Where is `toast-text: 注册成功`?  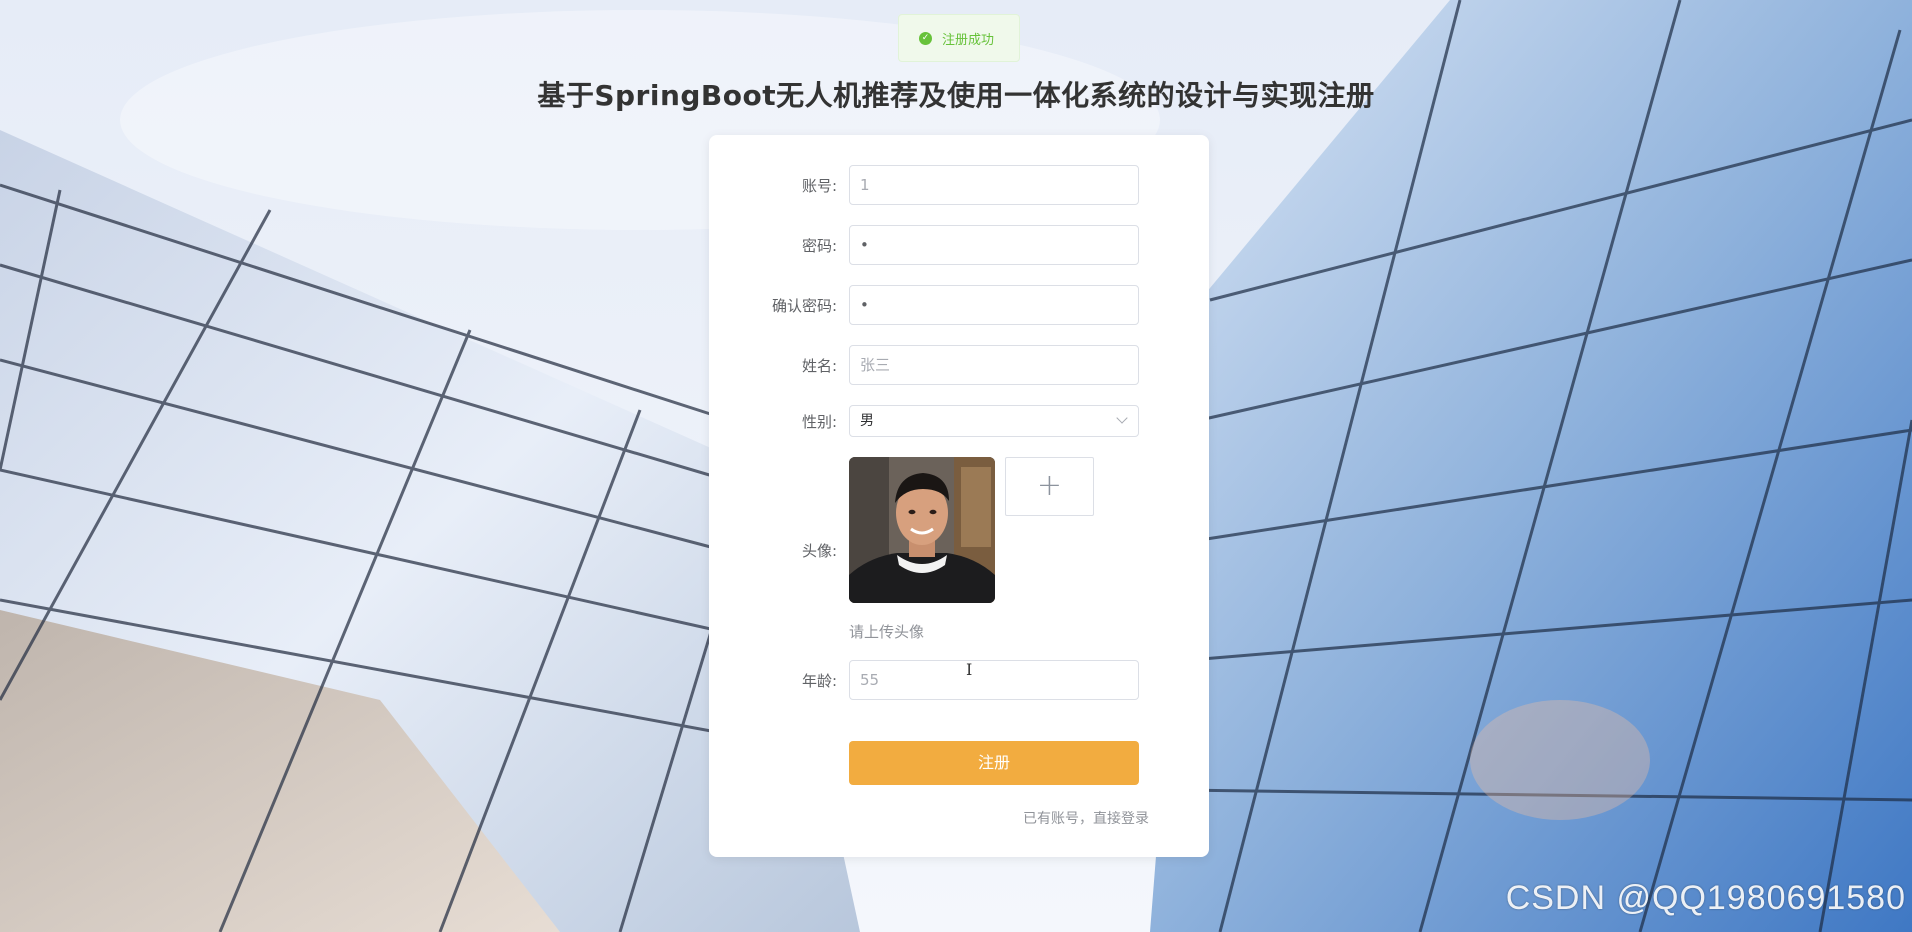
toast-text: 注册成功 is located at coordinates (968, 40).